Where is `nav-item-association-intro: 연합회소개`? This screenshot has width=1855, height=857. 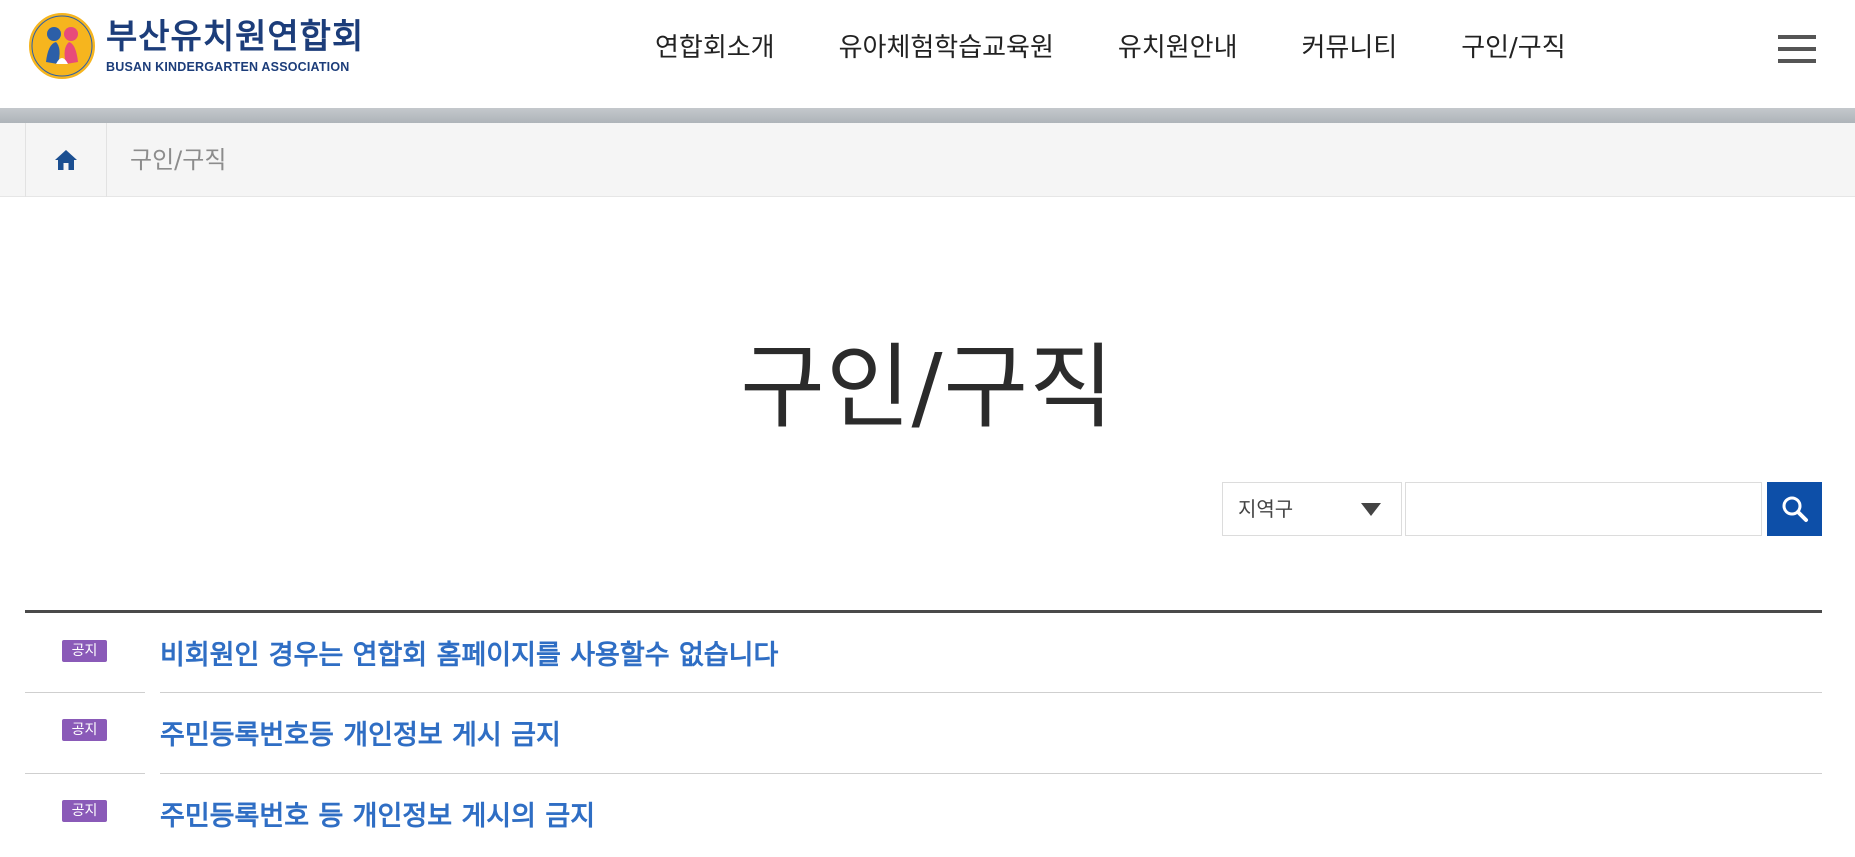
nav-item-association-intro: 연합회소개 is located at coordinates (715, 48).